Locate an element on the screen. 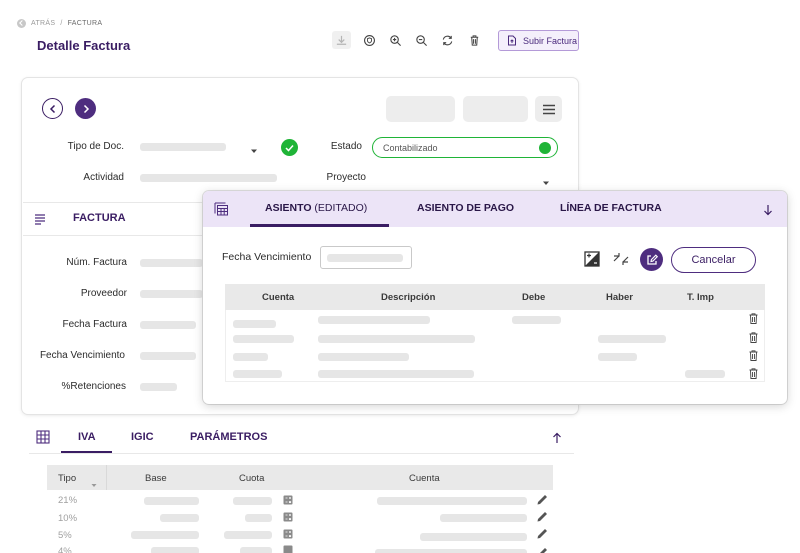 The image size is (800, 553). status-dot is located at coordinates (545, 148).